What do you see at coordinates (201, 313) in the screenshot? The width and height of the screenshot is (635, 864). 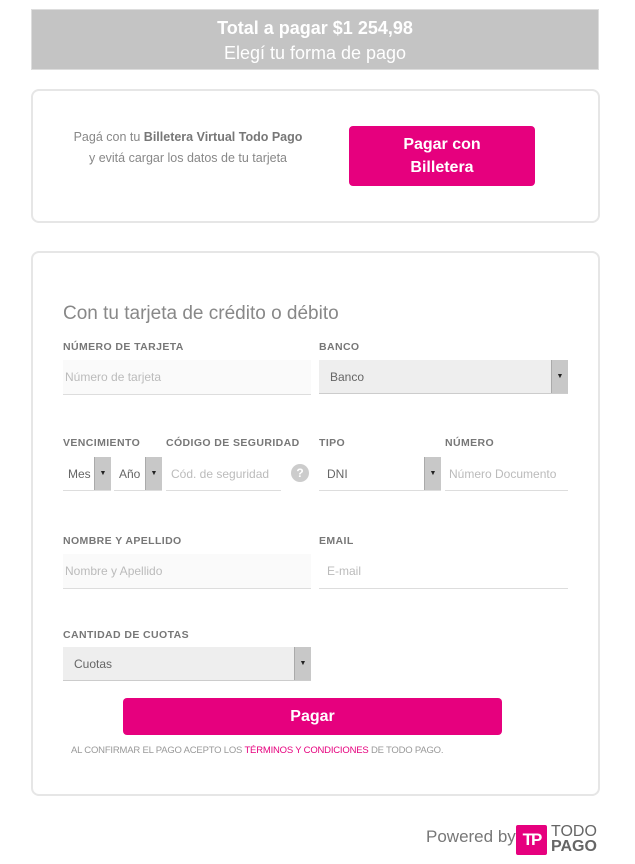 I see `form-title: Con tu tarjeta de crédito o débito` at bounding box center [201, 313].